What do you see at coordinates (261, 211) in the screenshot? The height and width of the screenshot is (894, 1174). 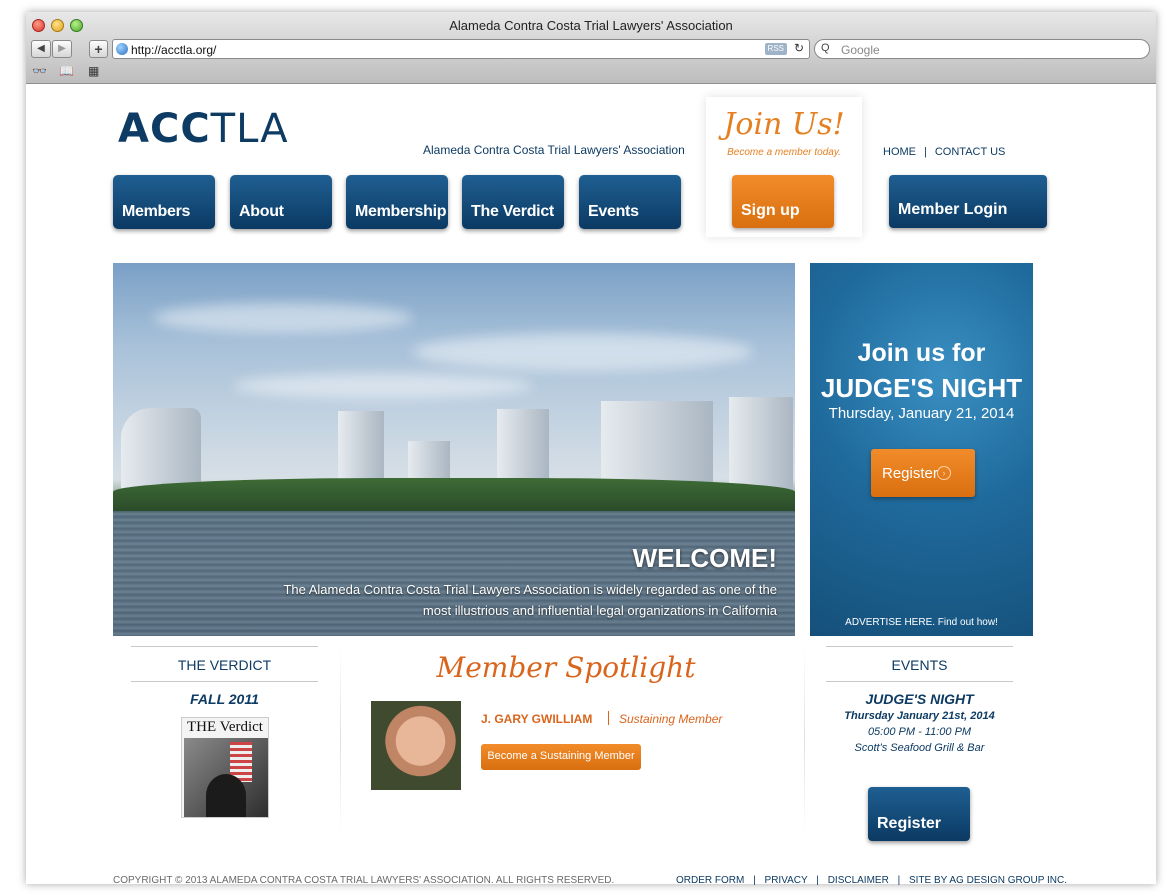 I see `nav-label: About` at bounding box center [261, 211].